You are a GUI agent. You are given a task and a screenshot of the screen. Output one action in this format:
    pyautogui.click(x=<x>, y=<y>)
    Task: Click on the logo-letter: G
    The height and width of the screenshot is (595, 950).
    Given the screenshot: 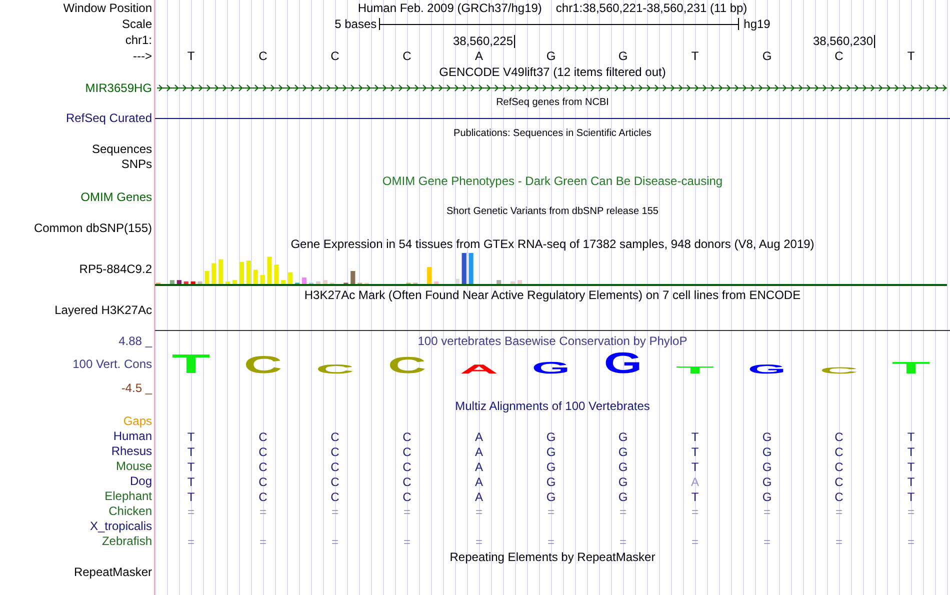 What is the action you would take?
    pyautogui.click(x=551, y=367)
    